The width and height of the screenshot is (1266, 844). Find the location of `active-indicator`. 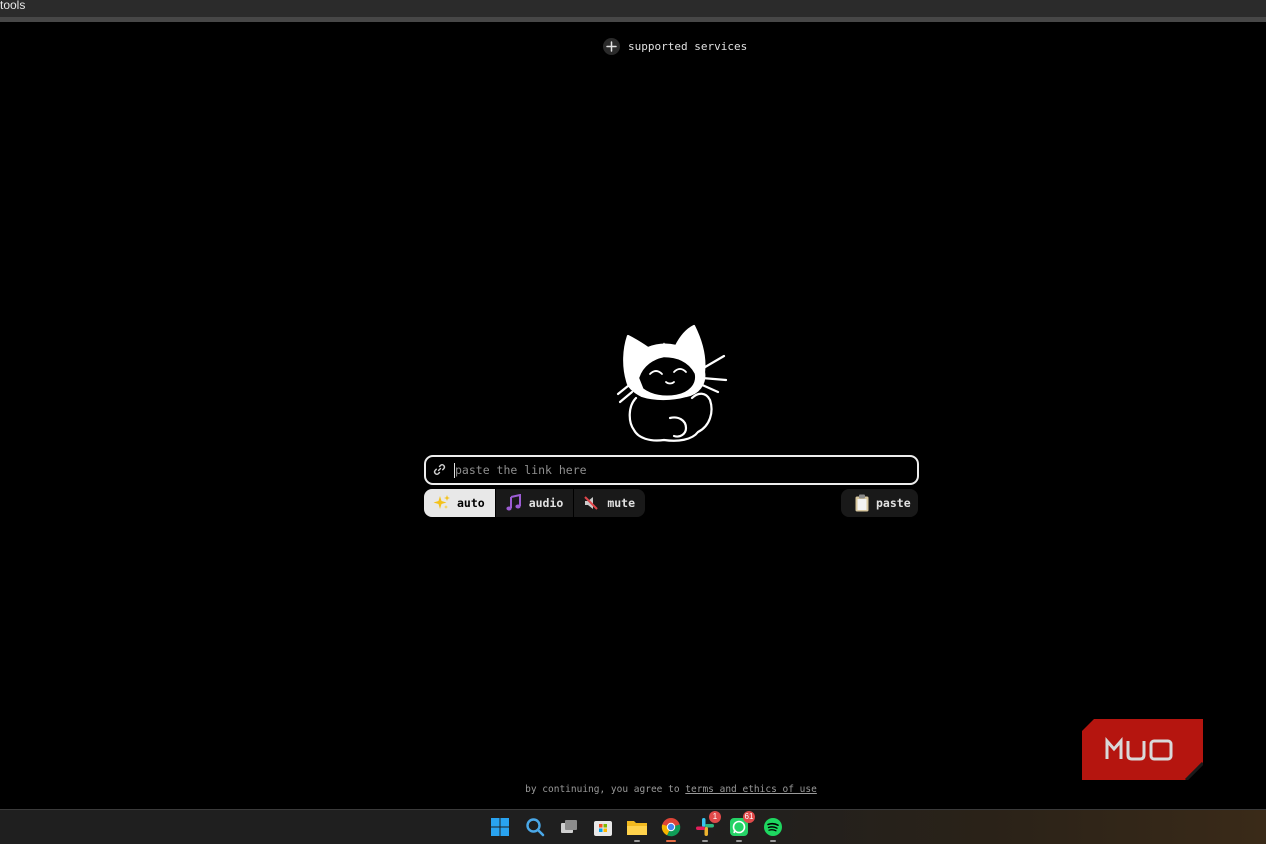

active-indicator is located at coordinates (671, 841).